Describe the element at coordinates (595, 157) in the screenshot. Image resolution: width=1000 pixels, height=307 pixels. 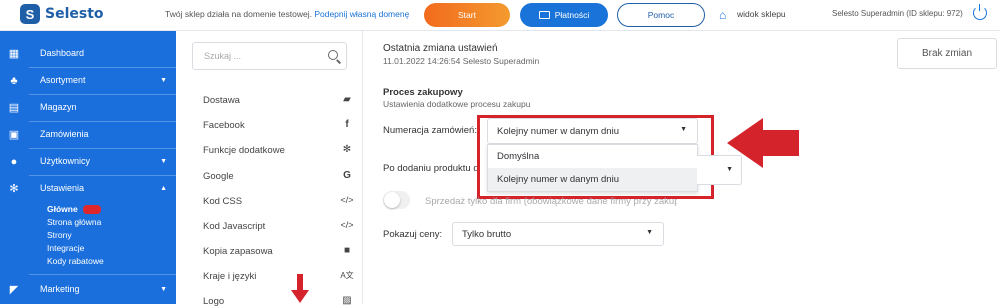
I see `highlight-box` at that location.